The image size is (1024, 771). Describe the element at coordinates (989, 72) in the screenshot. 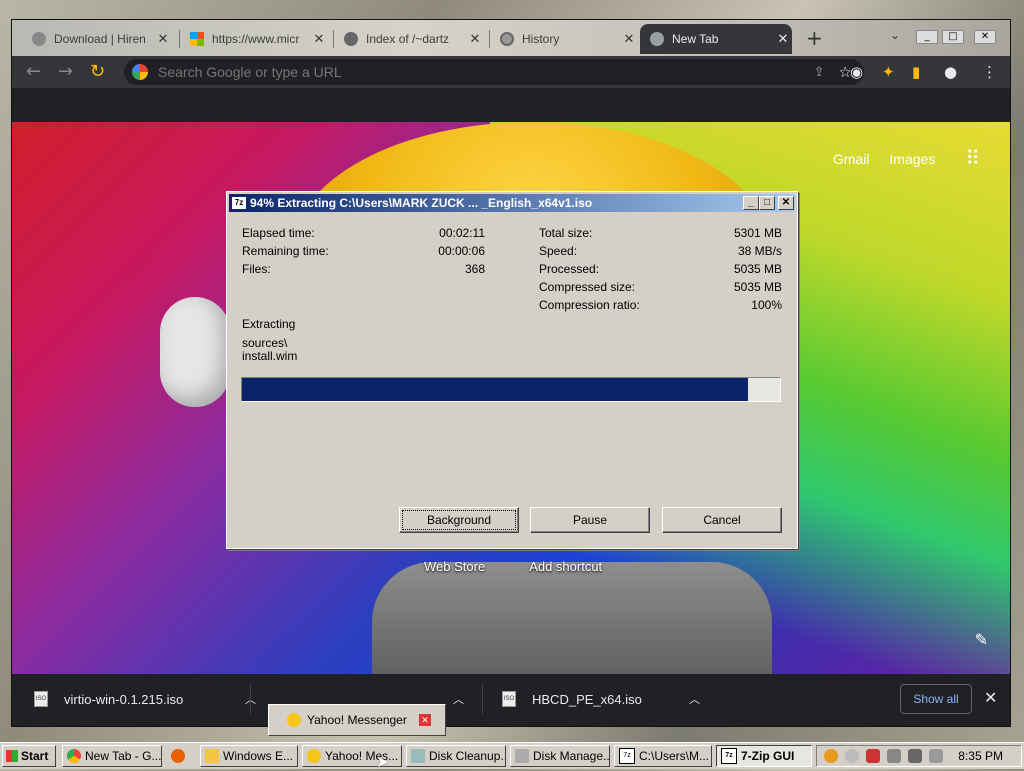

I see `menu-icon: ⋮` at that location.